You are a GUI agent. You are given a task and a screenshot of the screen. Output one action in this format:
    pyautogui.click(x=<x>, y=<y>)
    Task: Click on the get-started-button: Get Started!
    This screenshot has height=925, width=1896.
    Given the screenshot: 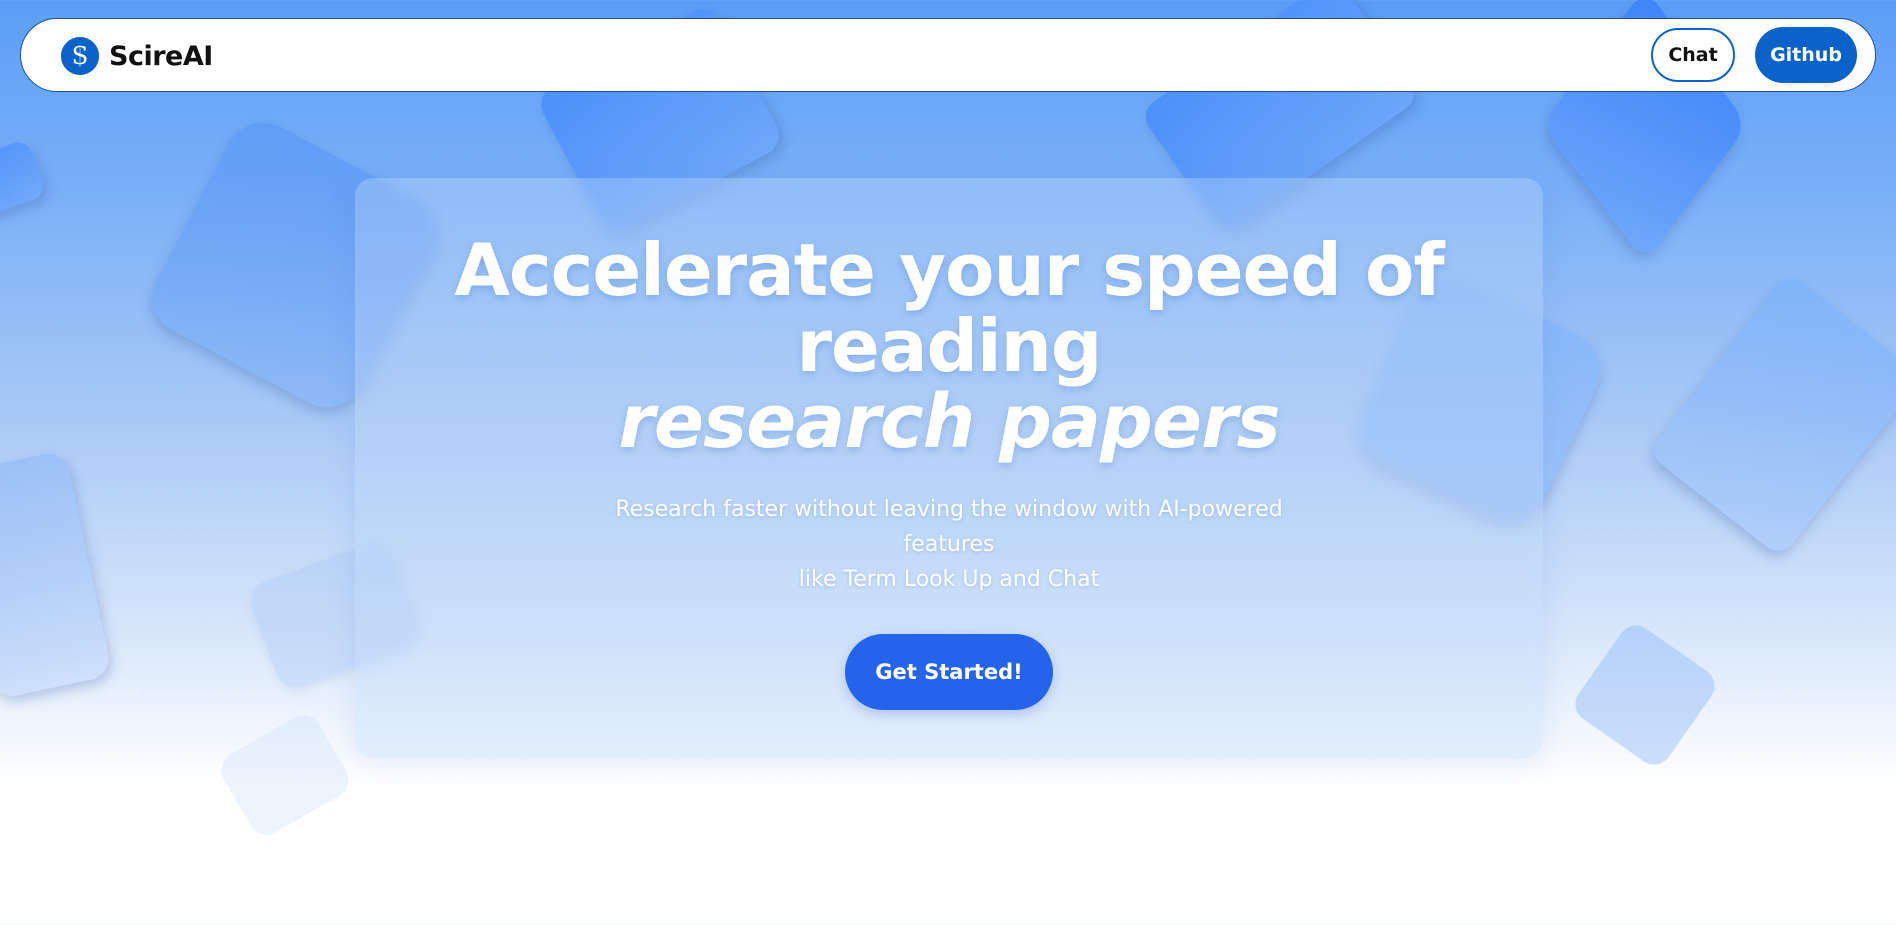 What is the action you would take?
    pyautogui.click(x=949, y=672)
    